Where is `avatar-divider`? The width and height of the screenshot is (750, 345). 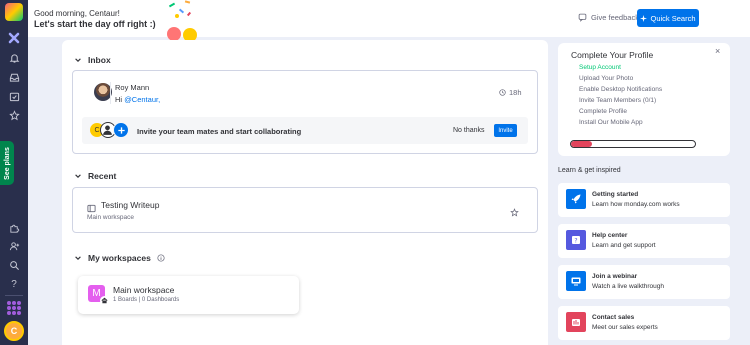 avatar-divider is located at coordinates (110, 93).